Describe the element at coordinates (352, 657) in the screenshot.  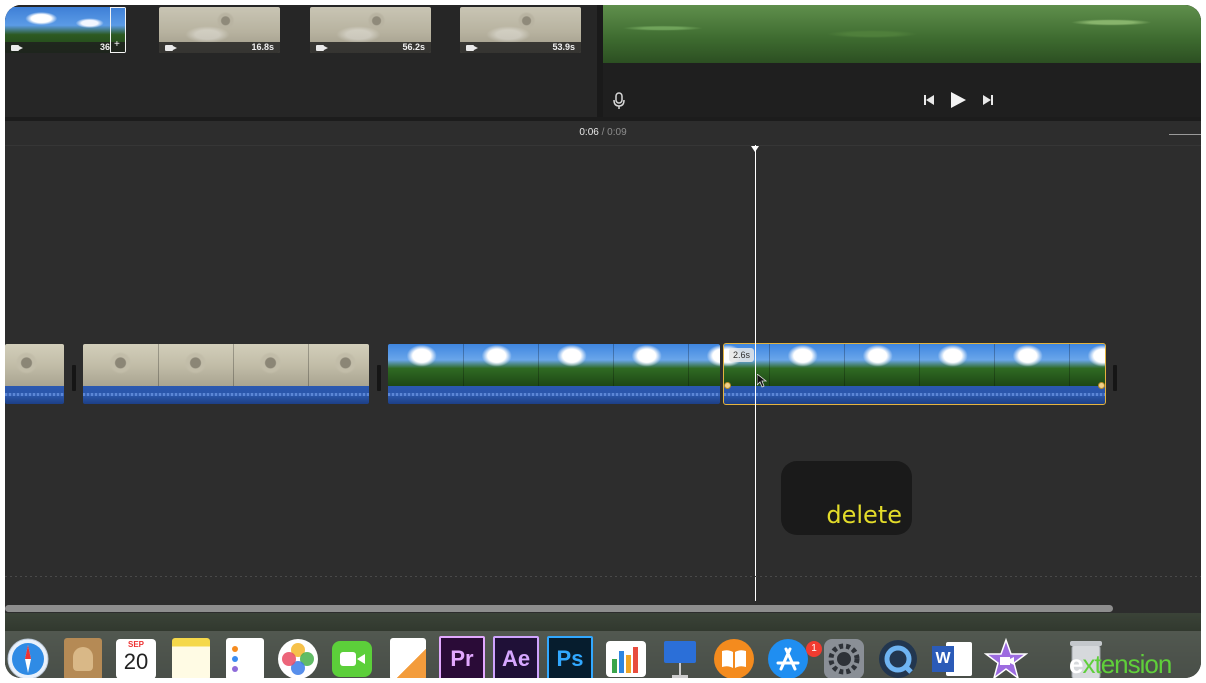
I see `facetime-icon` at that location.